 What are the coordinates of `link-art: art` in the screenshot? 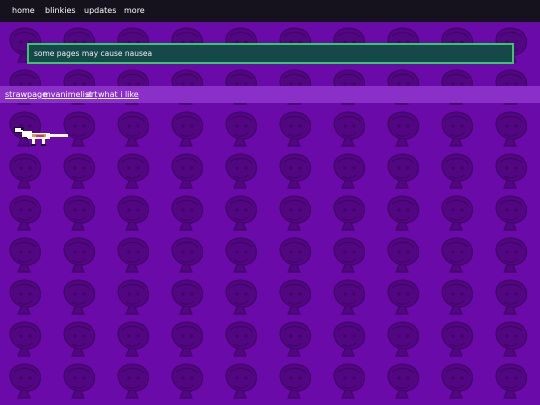 It's located at (91, 95).